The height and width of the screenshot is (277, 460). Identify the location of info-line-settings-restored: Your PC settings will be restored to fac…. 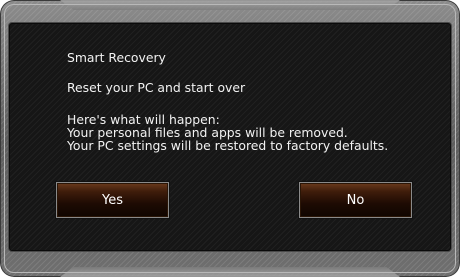
(228, 145).